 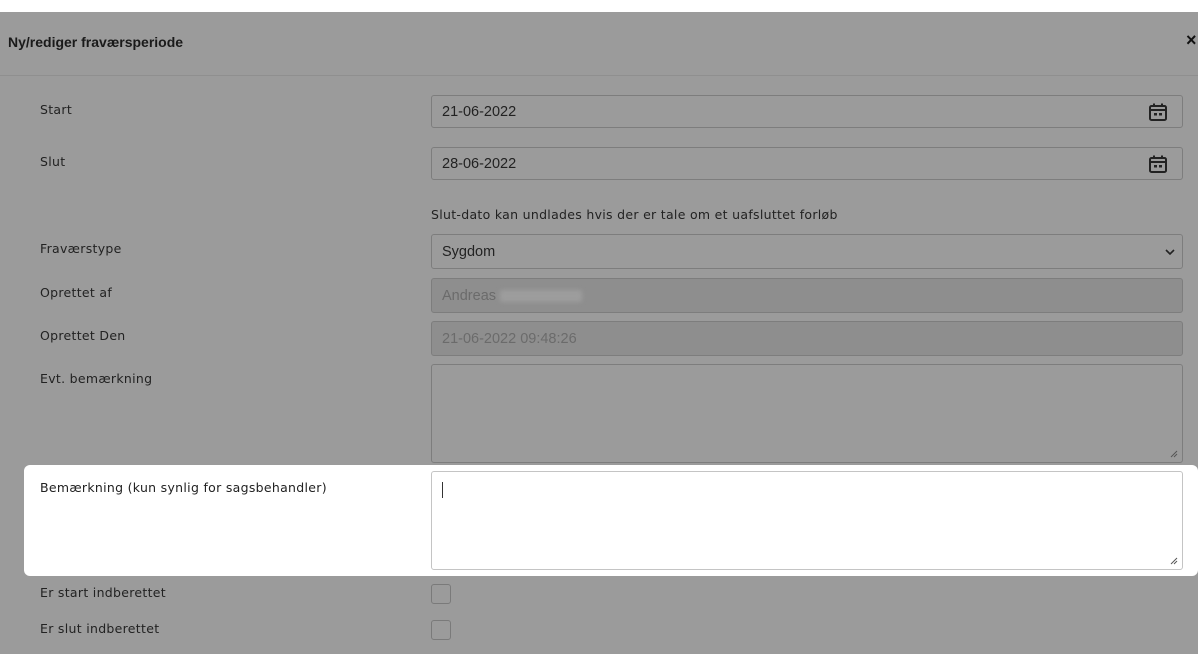 What do you see at coordinates (479, 112) in the screenshot?
I see `start-date-value: 21-06-2022` at bounding box center [479, 112].